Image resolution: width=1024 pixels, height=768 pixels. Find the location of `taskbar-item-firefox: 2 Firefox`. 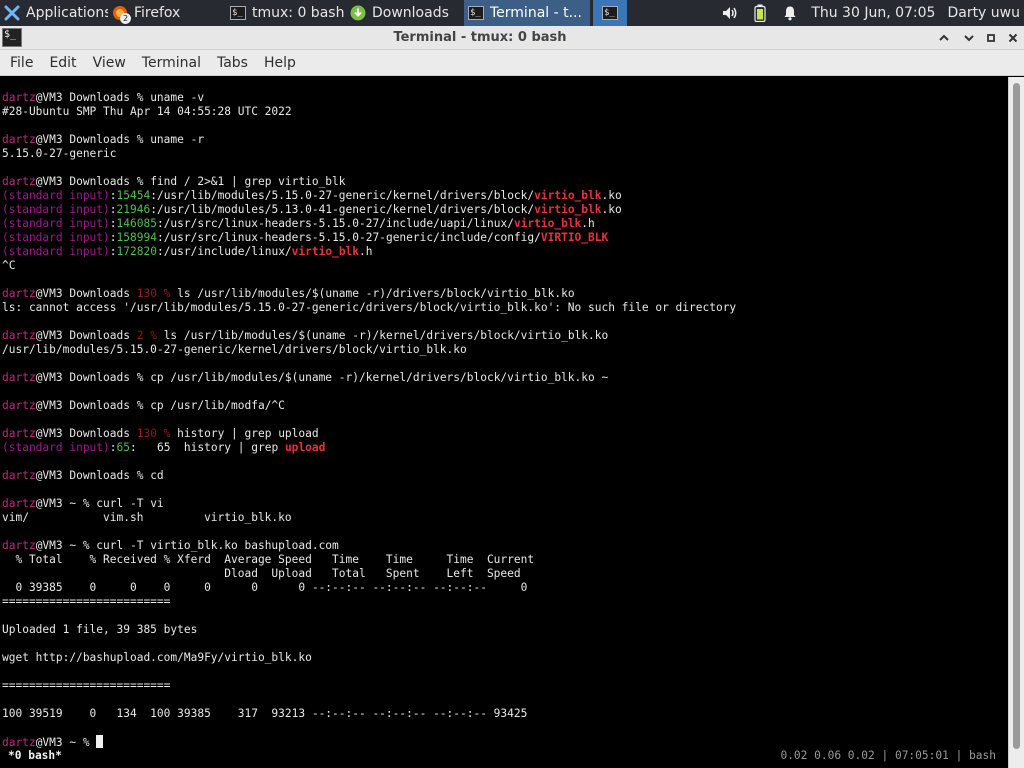

taskbar-item-firefox: 2 Firefox is located at coordinates (167, 13).